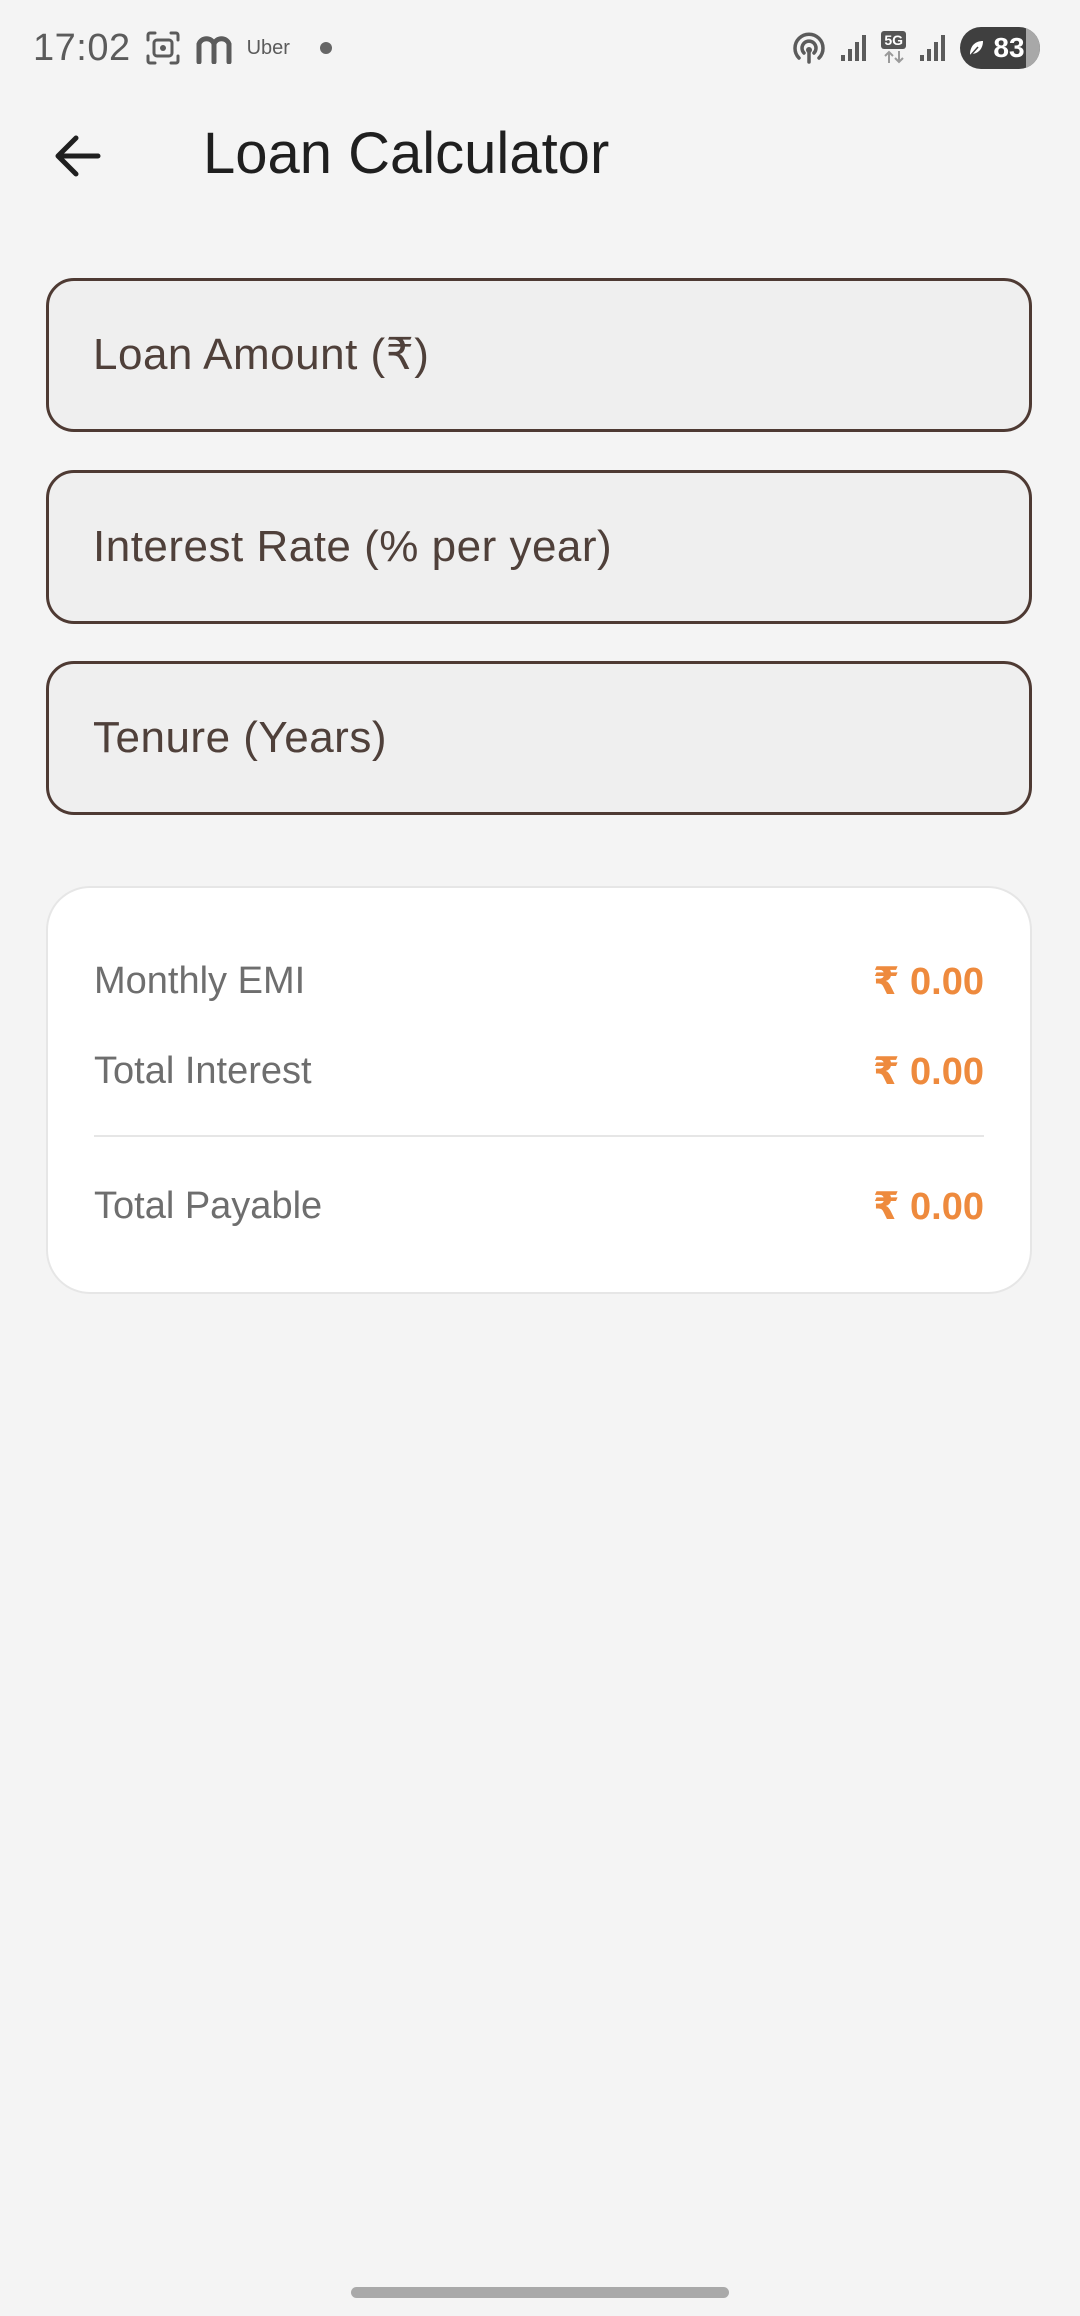 The width and height of the screenshot is (1080, 2316). What do you see at coordinates (163, 48) in the screenshot?
I see `screenshot-icon` at bounding box center [163, 48].